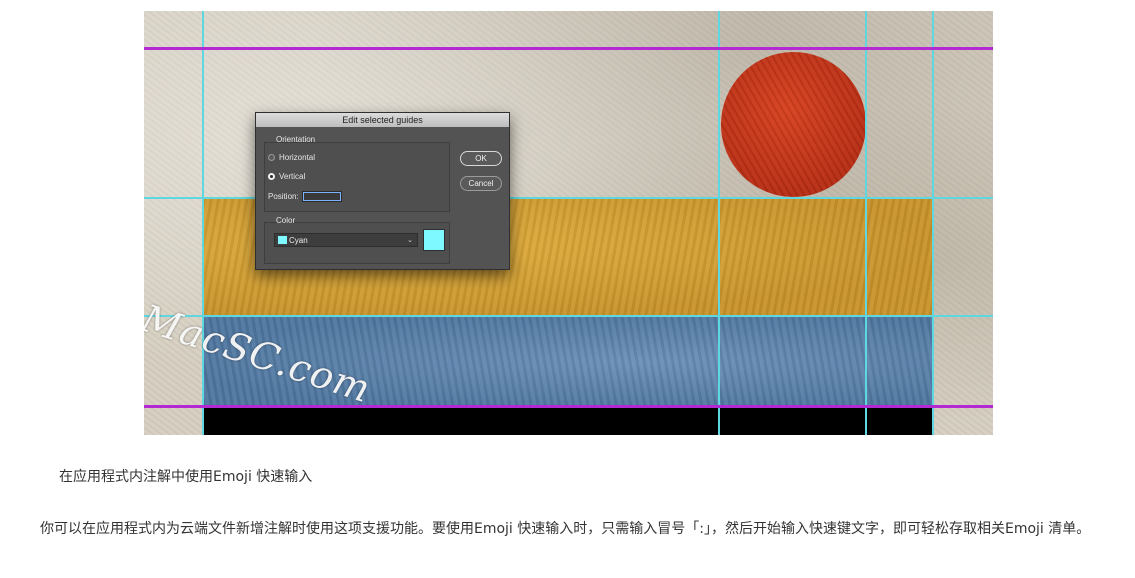 This screenshot has width=1135, height=578. Describe the element at coordinates (481, 183) in the screenshot. I see `cancel-button: Cancel` at that location.